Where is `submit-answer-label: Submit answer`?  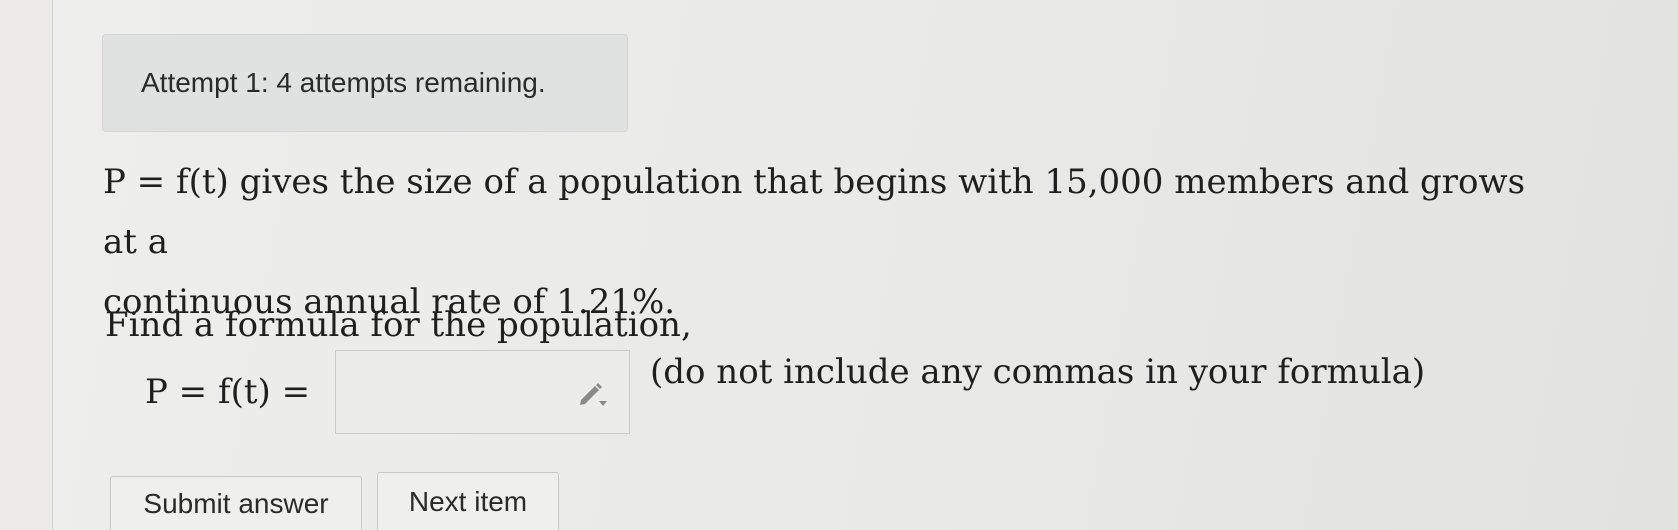
submit-answer-label: Submit answer is located at coordinates (236, 503).